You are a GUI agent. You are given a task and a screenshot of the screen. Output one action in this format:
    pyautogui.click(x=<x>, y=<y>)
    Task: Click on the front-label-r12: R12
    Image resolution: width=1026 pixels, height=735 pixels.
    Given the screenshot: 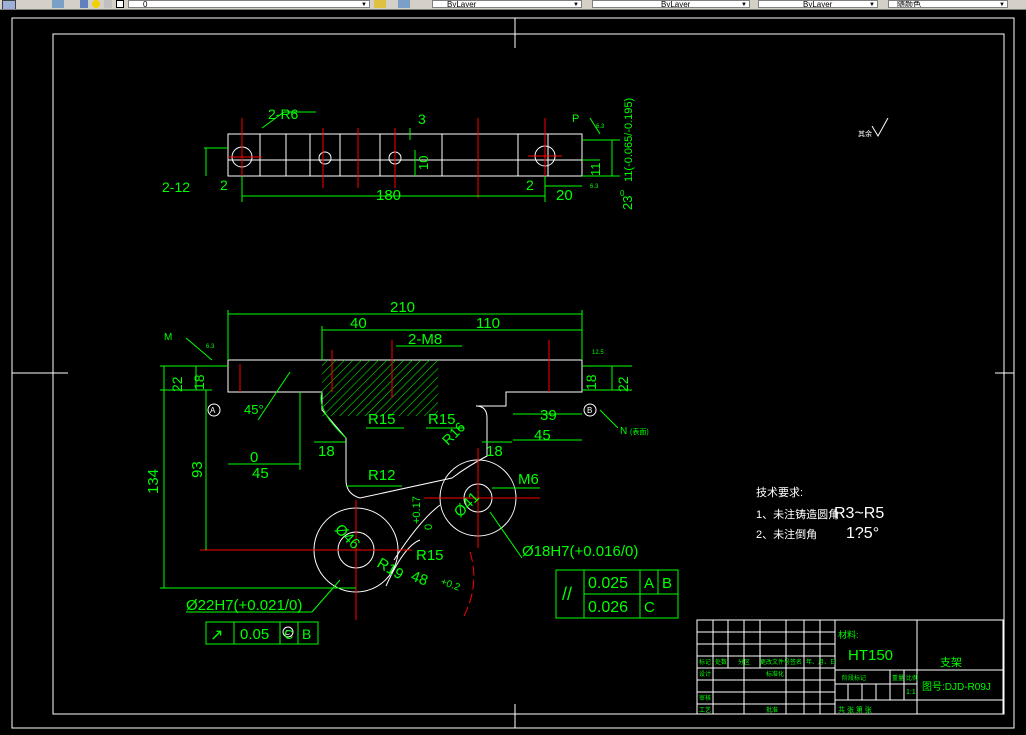 What is the action you would take?
    pyautogui.click(x=382, y=475)
    